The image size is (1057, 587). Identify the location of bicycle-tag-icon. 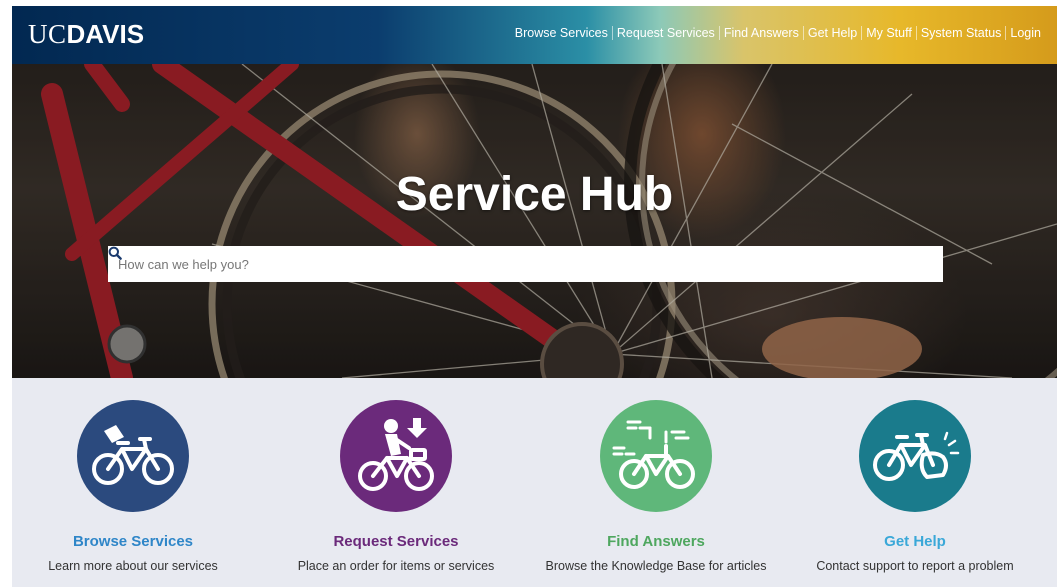
(133, 455).